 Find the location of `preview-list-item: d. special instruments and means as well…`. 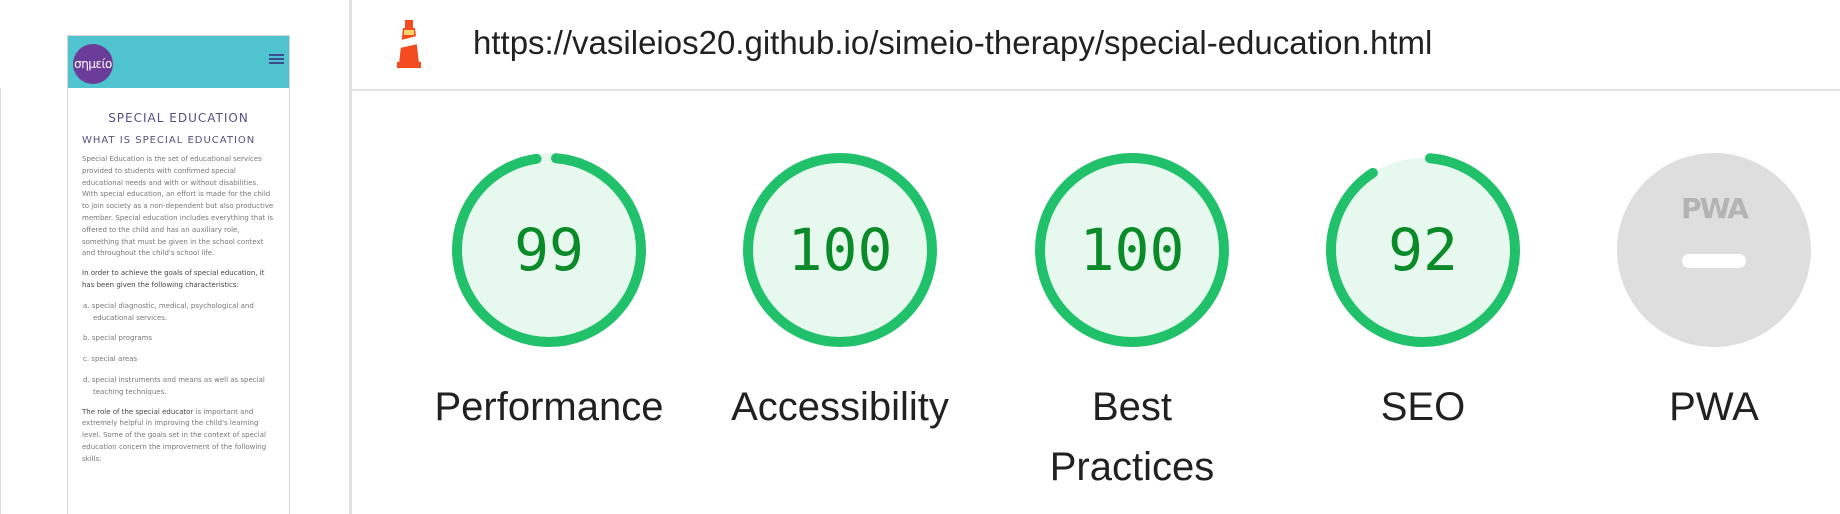

preview-list-item: d. special instruments and means as well… is located at coordinates (174, 385).